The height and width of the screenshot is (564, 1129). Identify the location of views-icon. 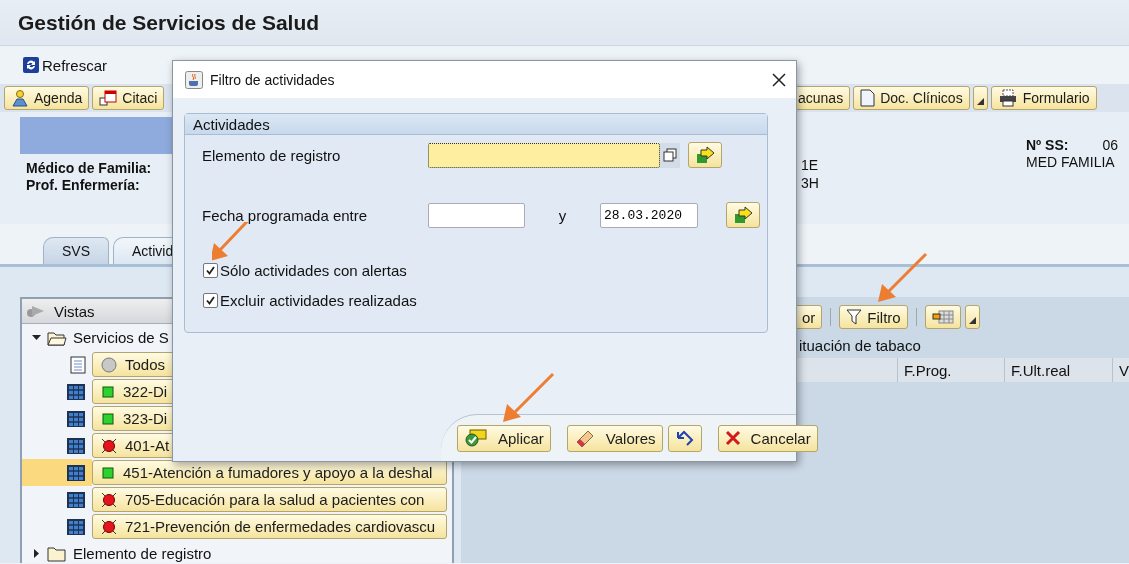
(36, 311).